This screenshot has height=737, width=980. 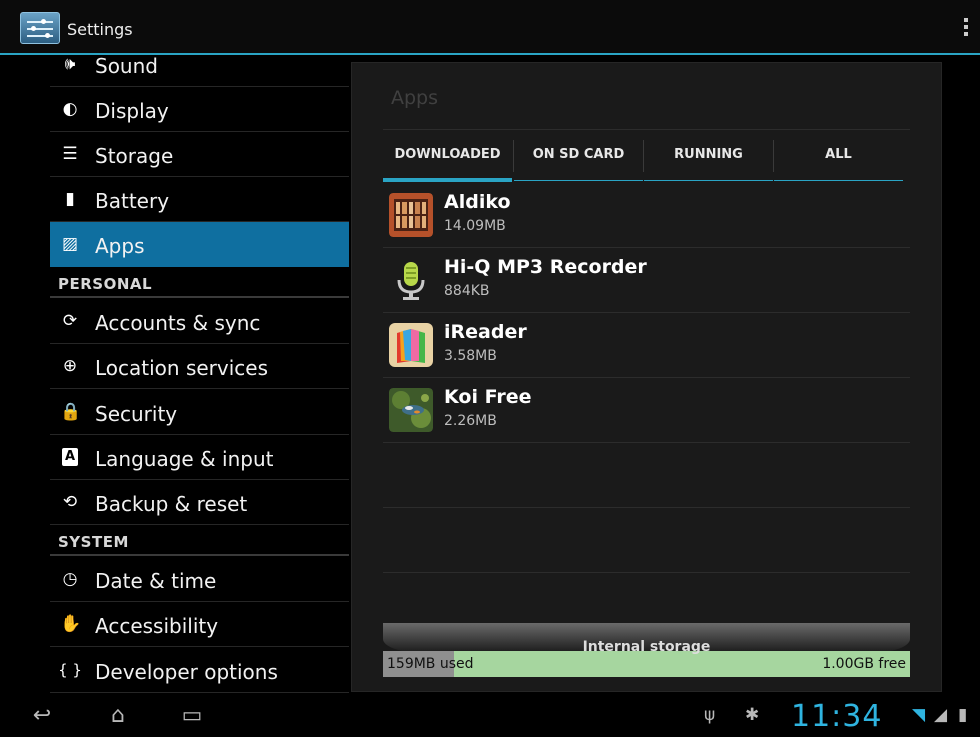 What do you see at coordinates (467, 291) in the screenshot?
I see `app-size: 884KB` at bounding box center [467, 291].